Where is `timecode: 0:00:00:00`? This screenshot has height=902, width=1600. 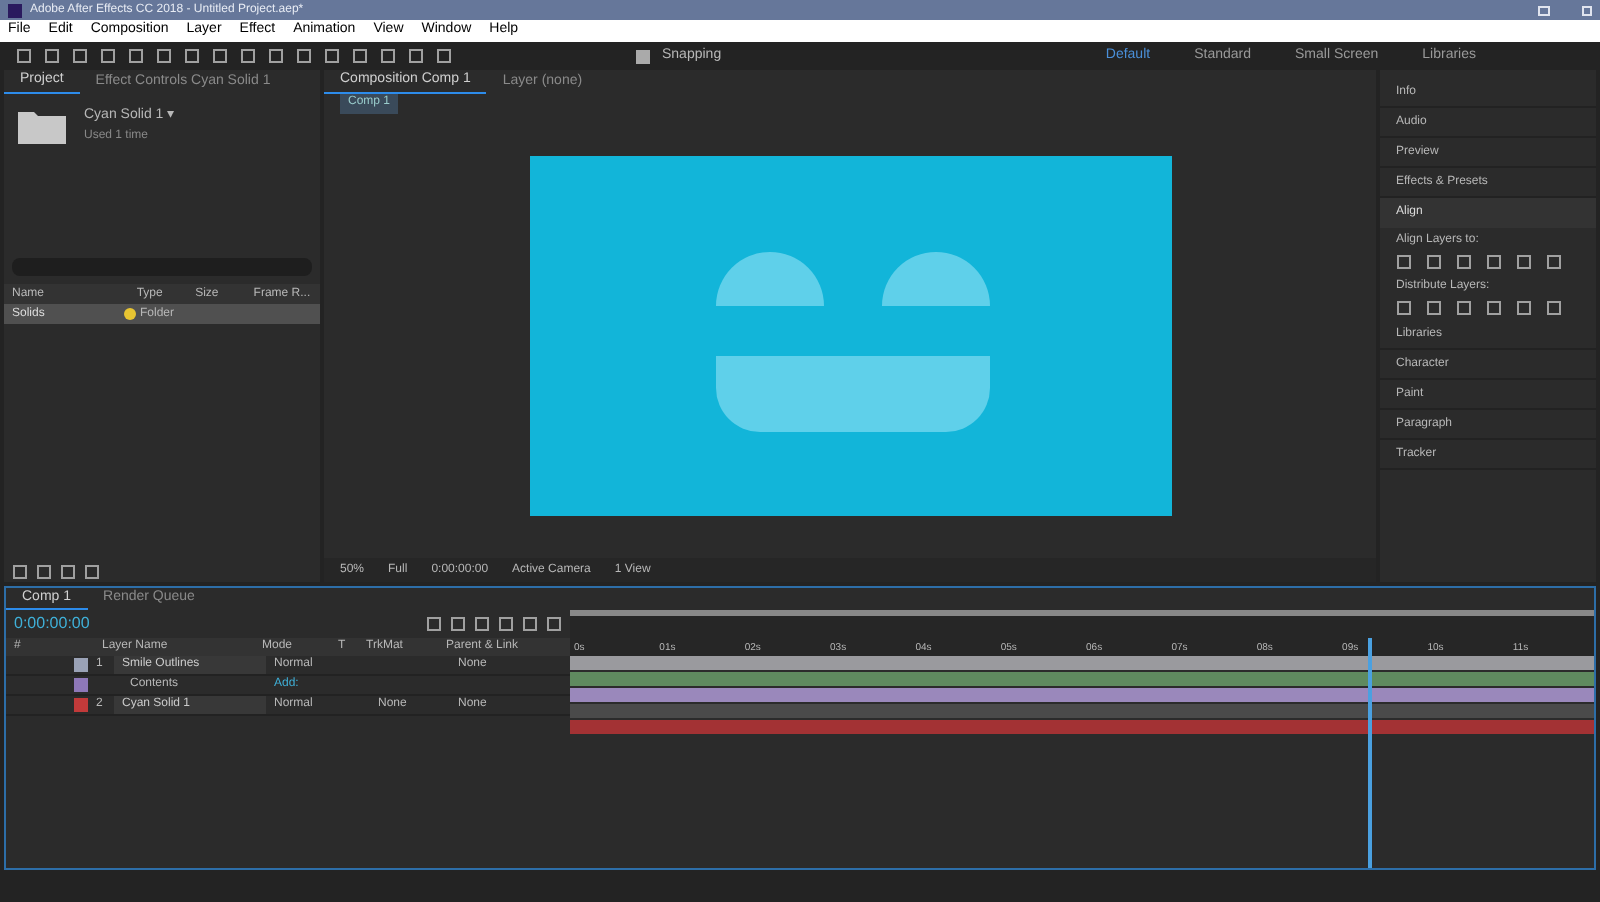
timecode: 0:00:00:00 is located at coordinates (52, 624).